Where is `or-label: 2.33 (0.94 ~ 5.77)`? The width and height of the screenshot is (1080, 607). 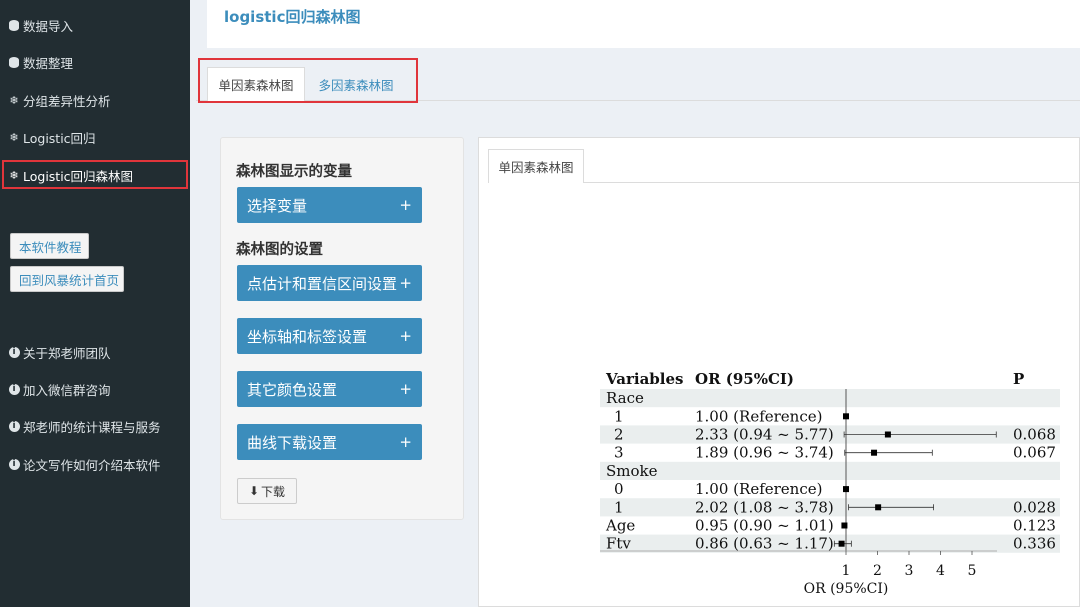
or-label: 2.33 (0.94 ~ 5.77) is located at coordinates (764, 435).